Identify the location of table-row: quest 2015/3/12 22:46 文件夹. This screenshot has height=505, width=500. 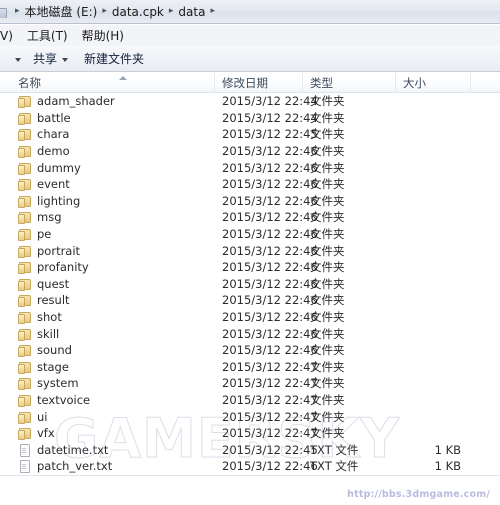
(250, 284).